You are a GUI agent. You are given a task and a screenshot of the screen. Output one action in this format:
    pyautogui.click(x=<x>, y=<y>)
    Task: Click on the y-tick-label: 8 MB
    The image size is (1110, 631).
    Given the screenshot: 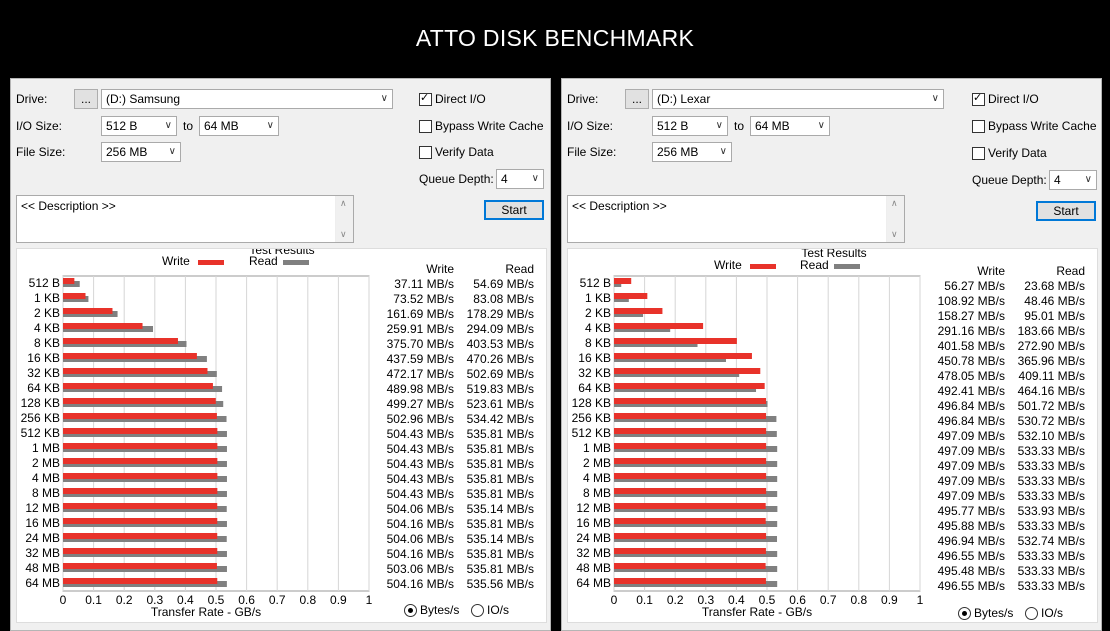 What is the action you would take?
    pyautogui.click(x=597, y=493)
    